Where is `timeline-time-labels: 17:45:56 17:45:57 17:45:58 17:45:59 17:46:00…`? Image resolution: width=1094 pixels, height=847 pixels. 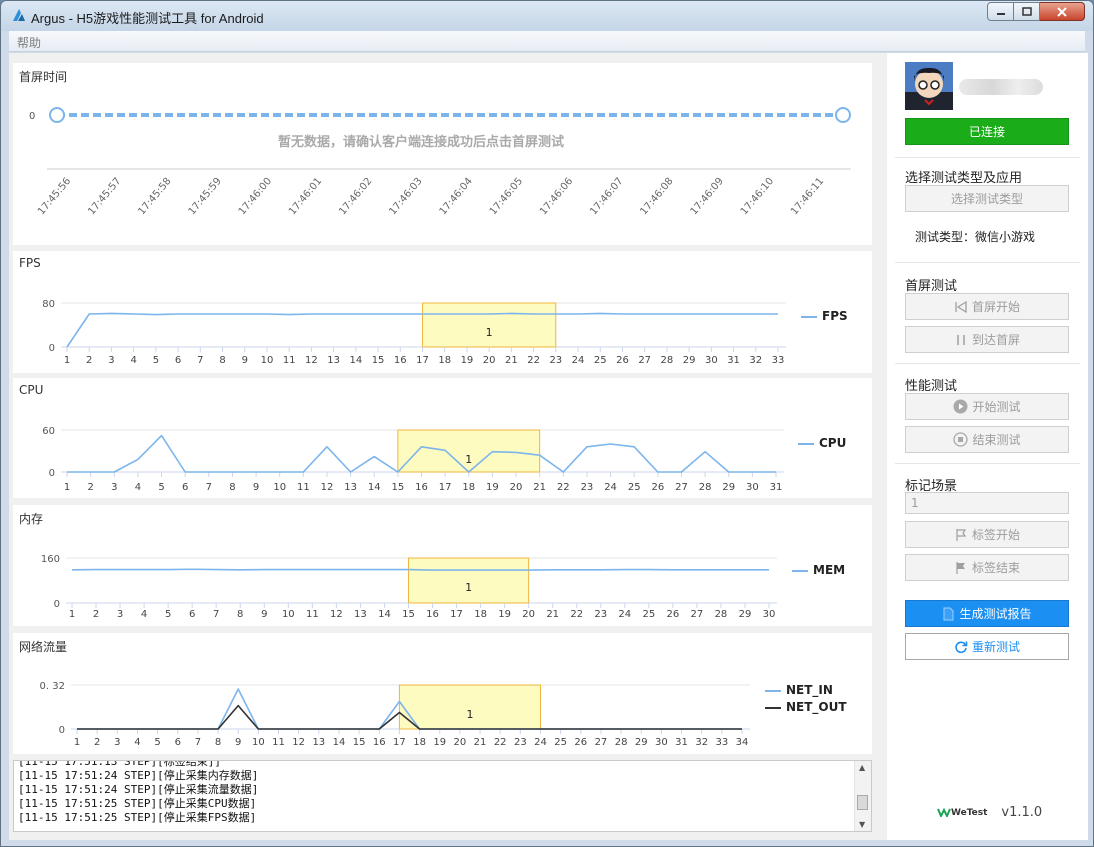 timeline-time-labels: 17:45:56 17:45:57 17:45:58 17:45:59 17:46:00… is located at coordinates (431, 196).